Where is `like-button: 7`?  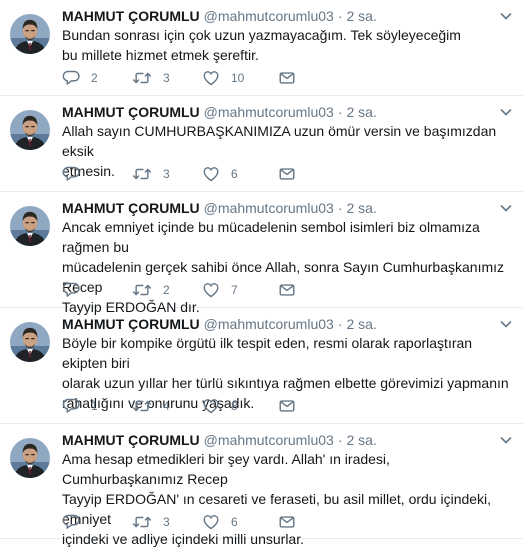 like-button: 7 is located at coordinates (220, 290).